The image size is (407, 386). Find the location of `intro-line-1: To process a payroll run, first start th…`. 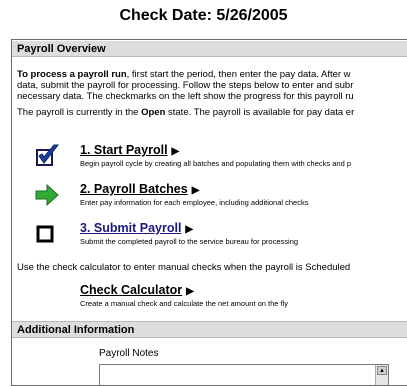

intro-line-1: To process a payroll run, first start th… is located at coordinates (185, 74).